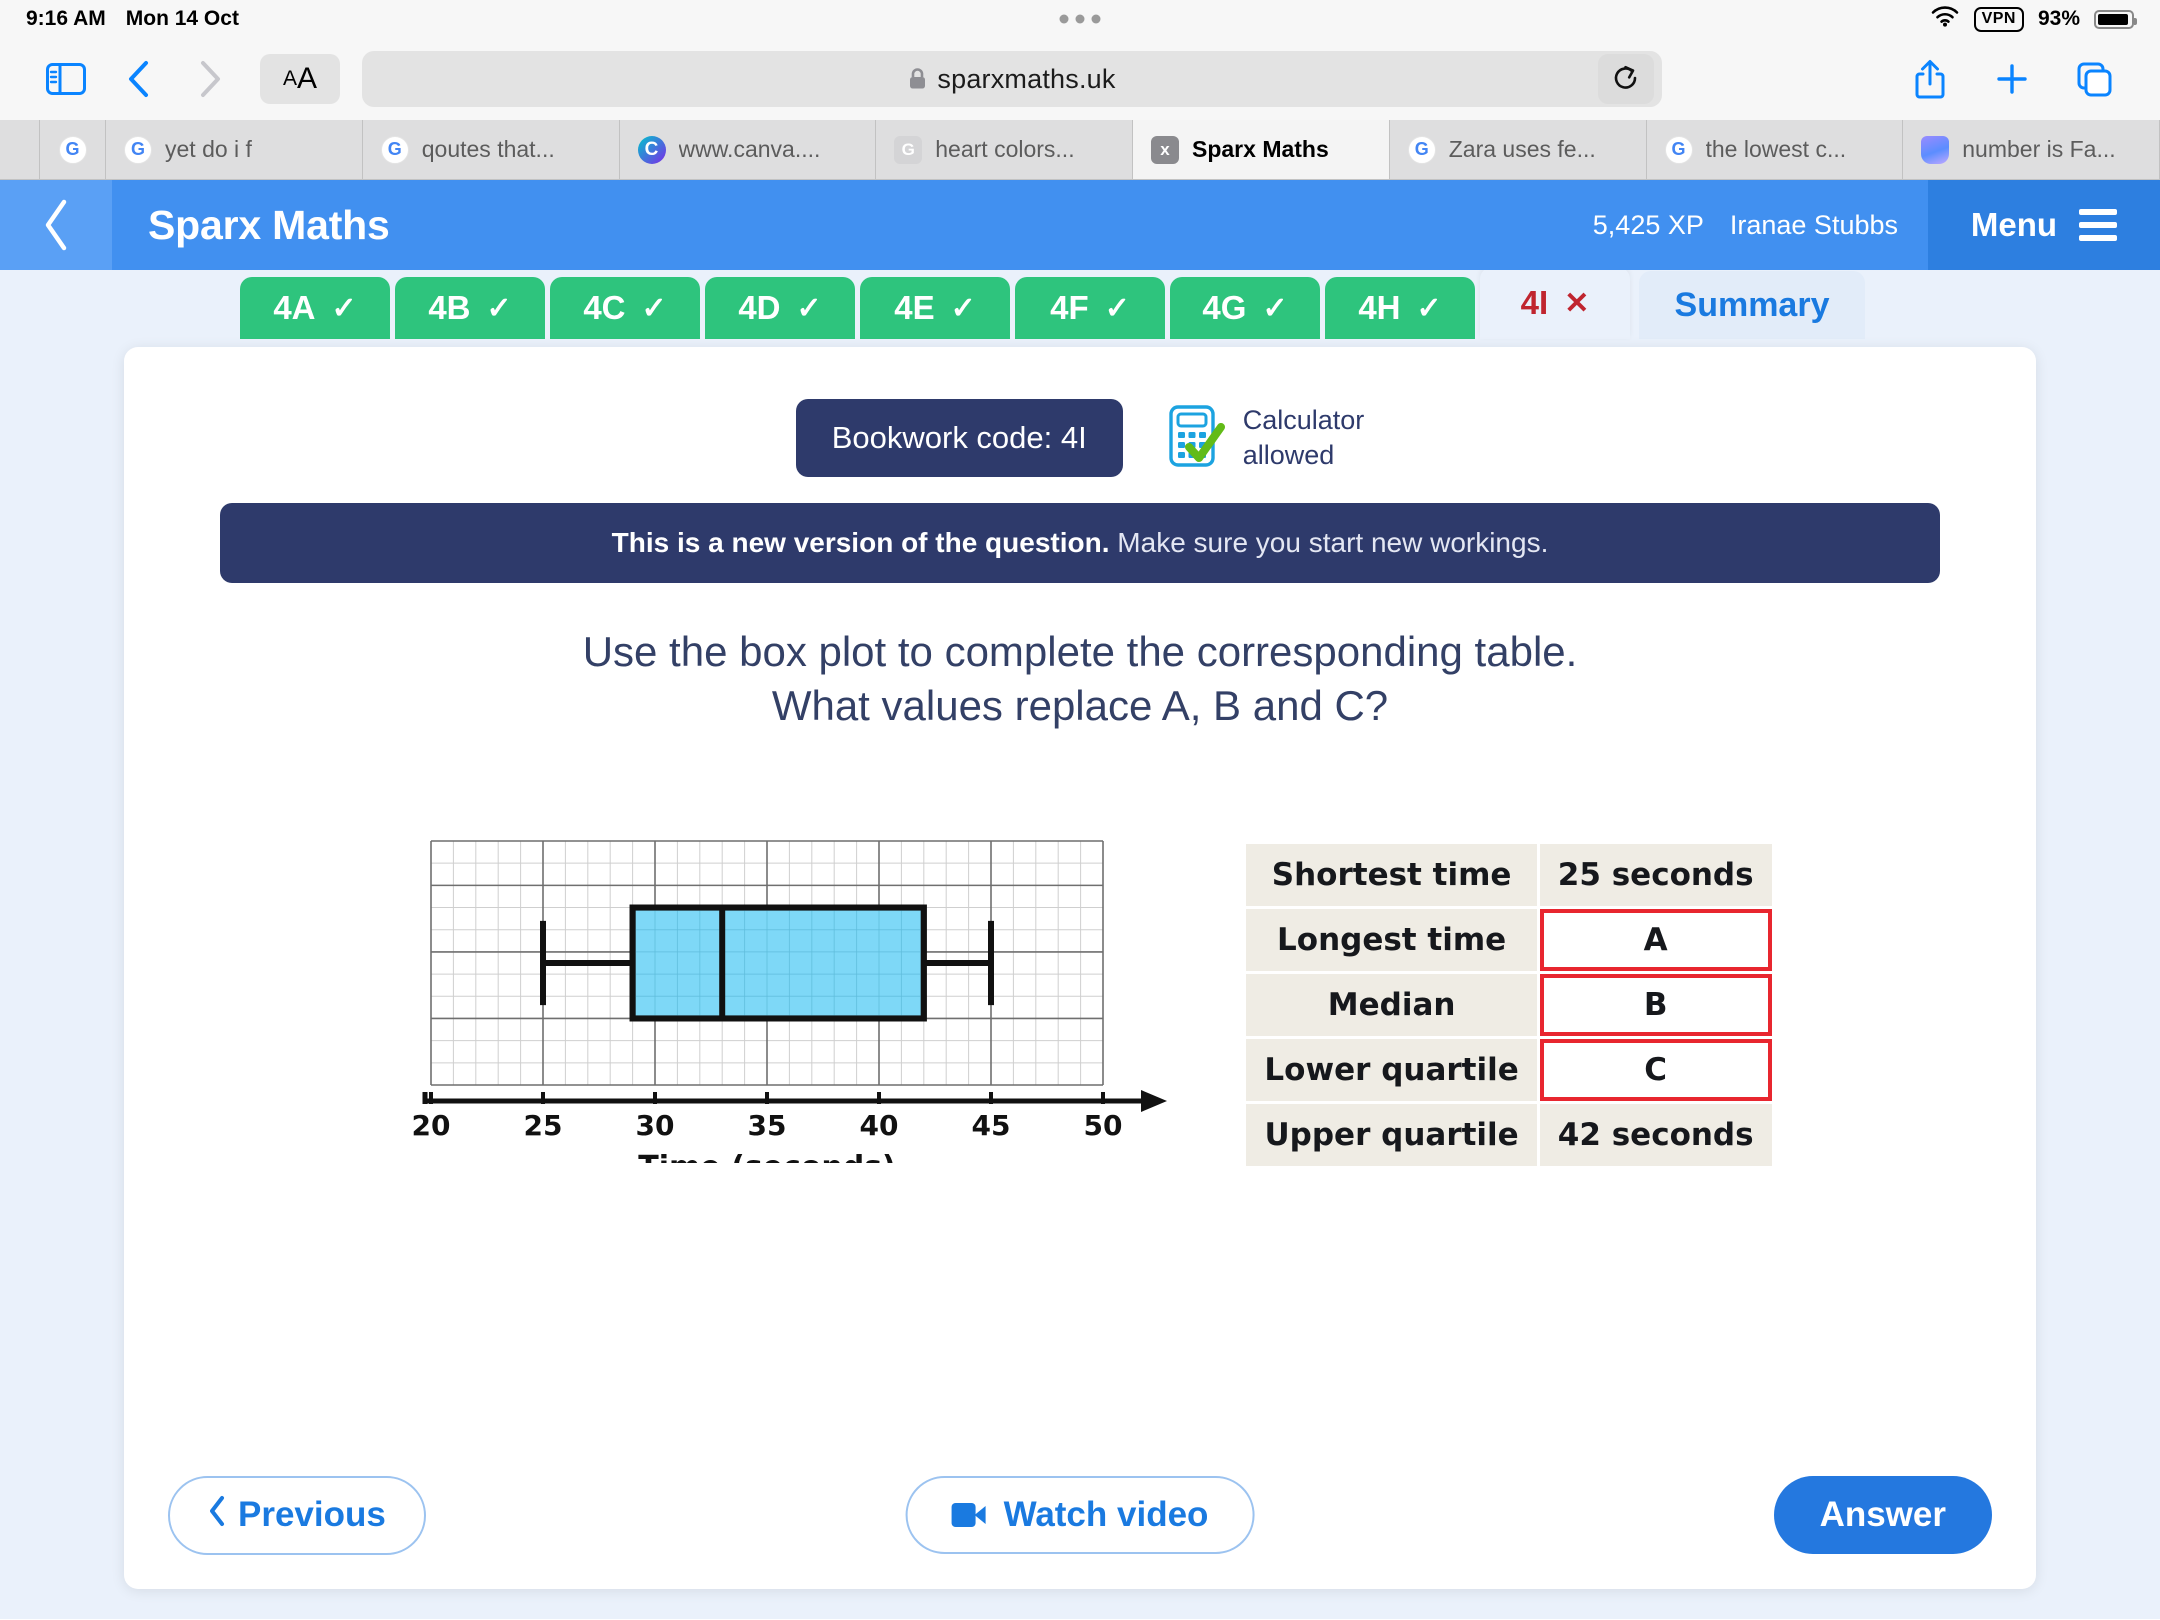 The width and height of the screenshot is (2160, 1620). What do you see at coordinates (1245, 308) in the screenshot?
I see `question-tab-4g: 4G ✓` at bounding box center [1245, 308].